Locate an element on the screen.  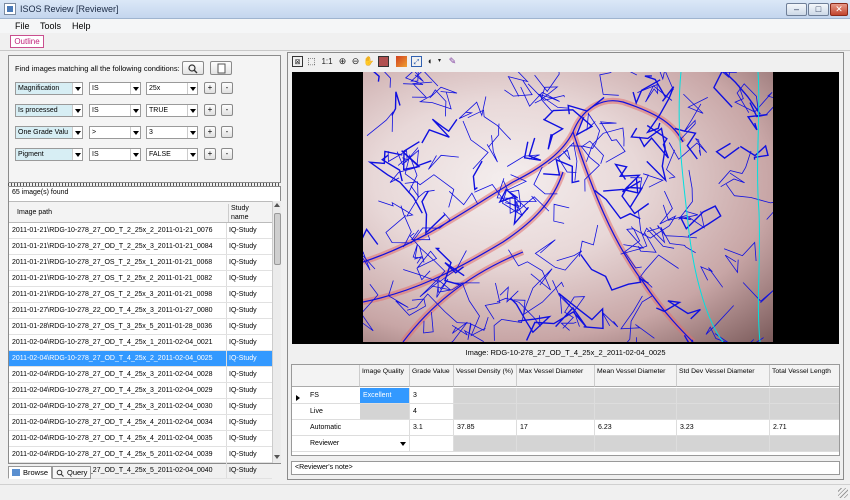
zoom-out-icon: ⊖ is located at coordinates (355, 61).